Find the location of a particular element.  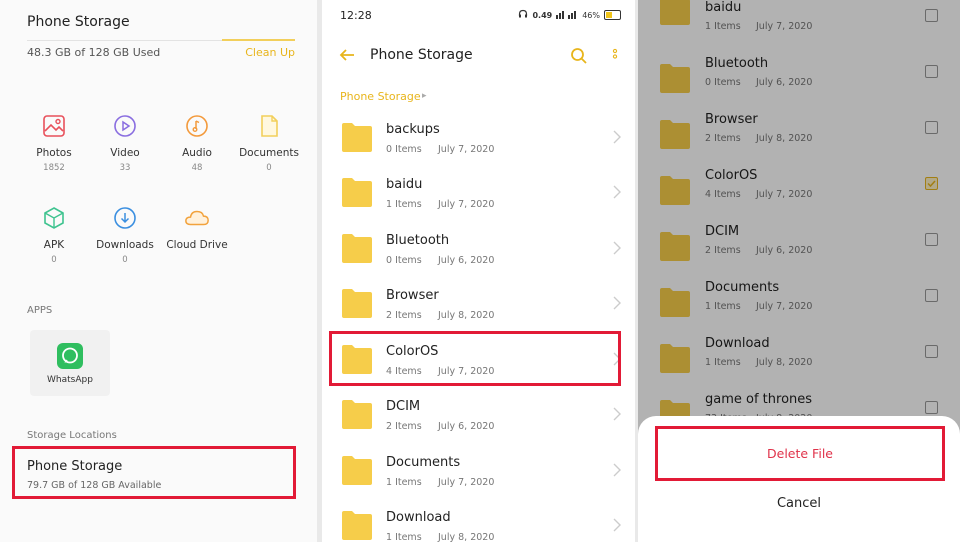

category-documents: Documents 0 is located at coordinates (269, 143).